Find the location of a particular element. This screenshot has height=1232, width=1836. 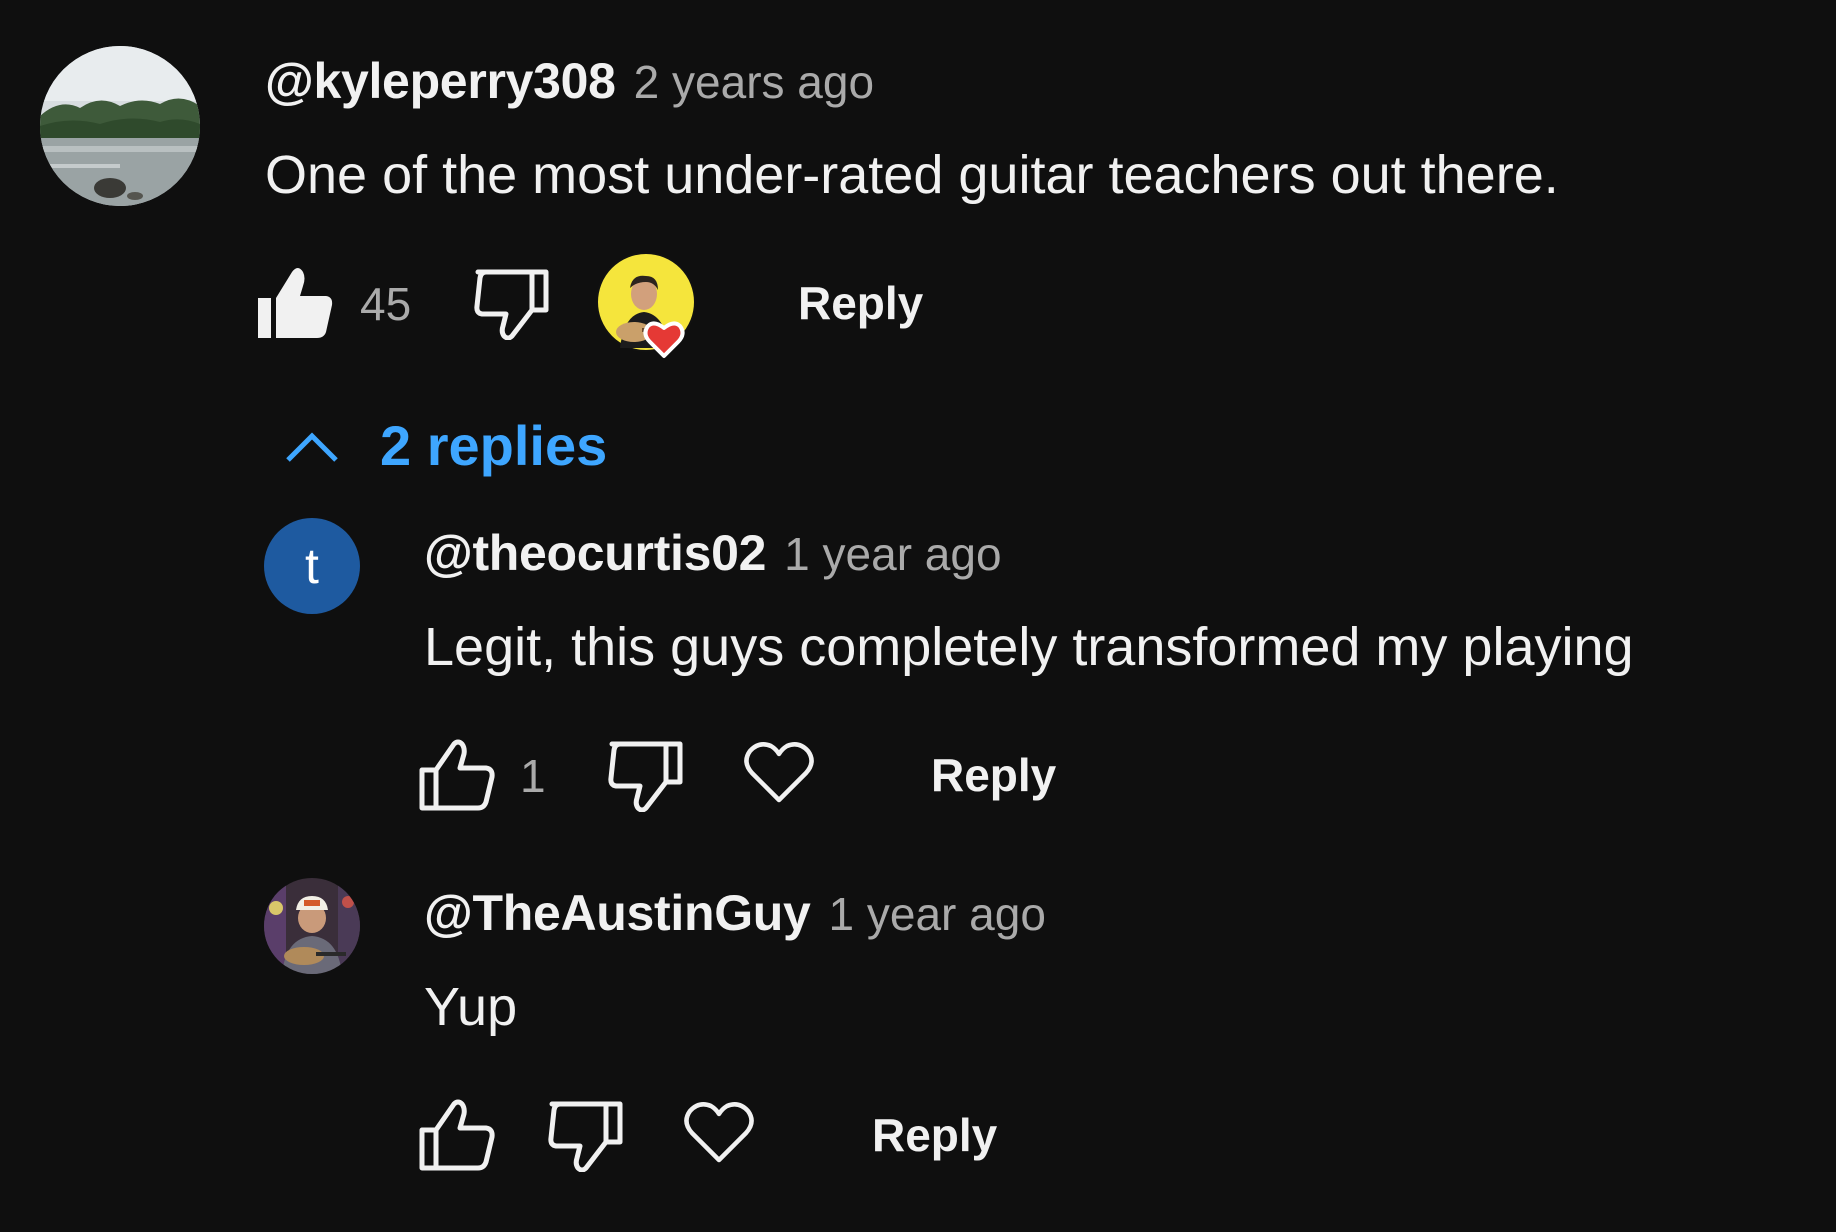

reply-author: @theocurtis02 is located at coordinates (595, 553).